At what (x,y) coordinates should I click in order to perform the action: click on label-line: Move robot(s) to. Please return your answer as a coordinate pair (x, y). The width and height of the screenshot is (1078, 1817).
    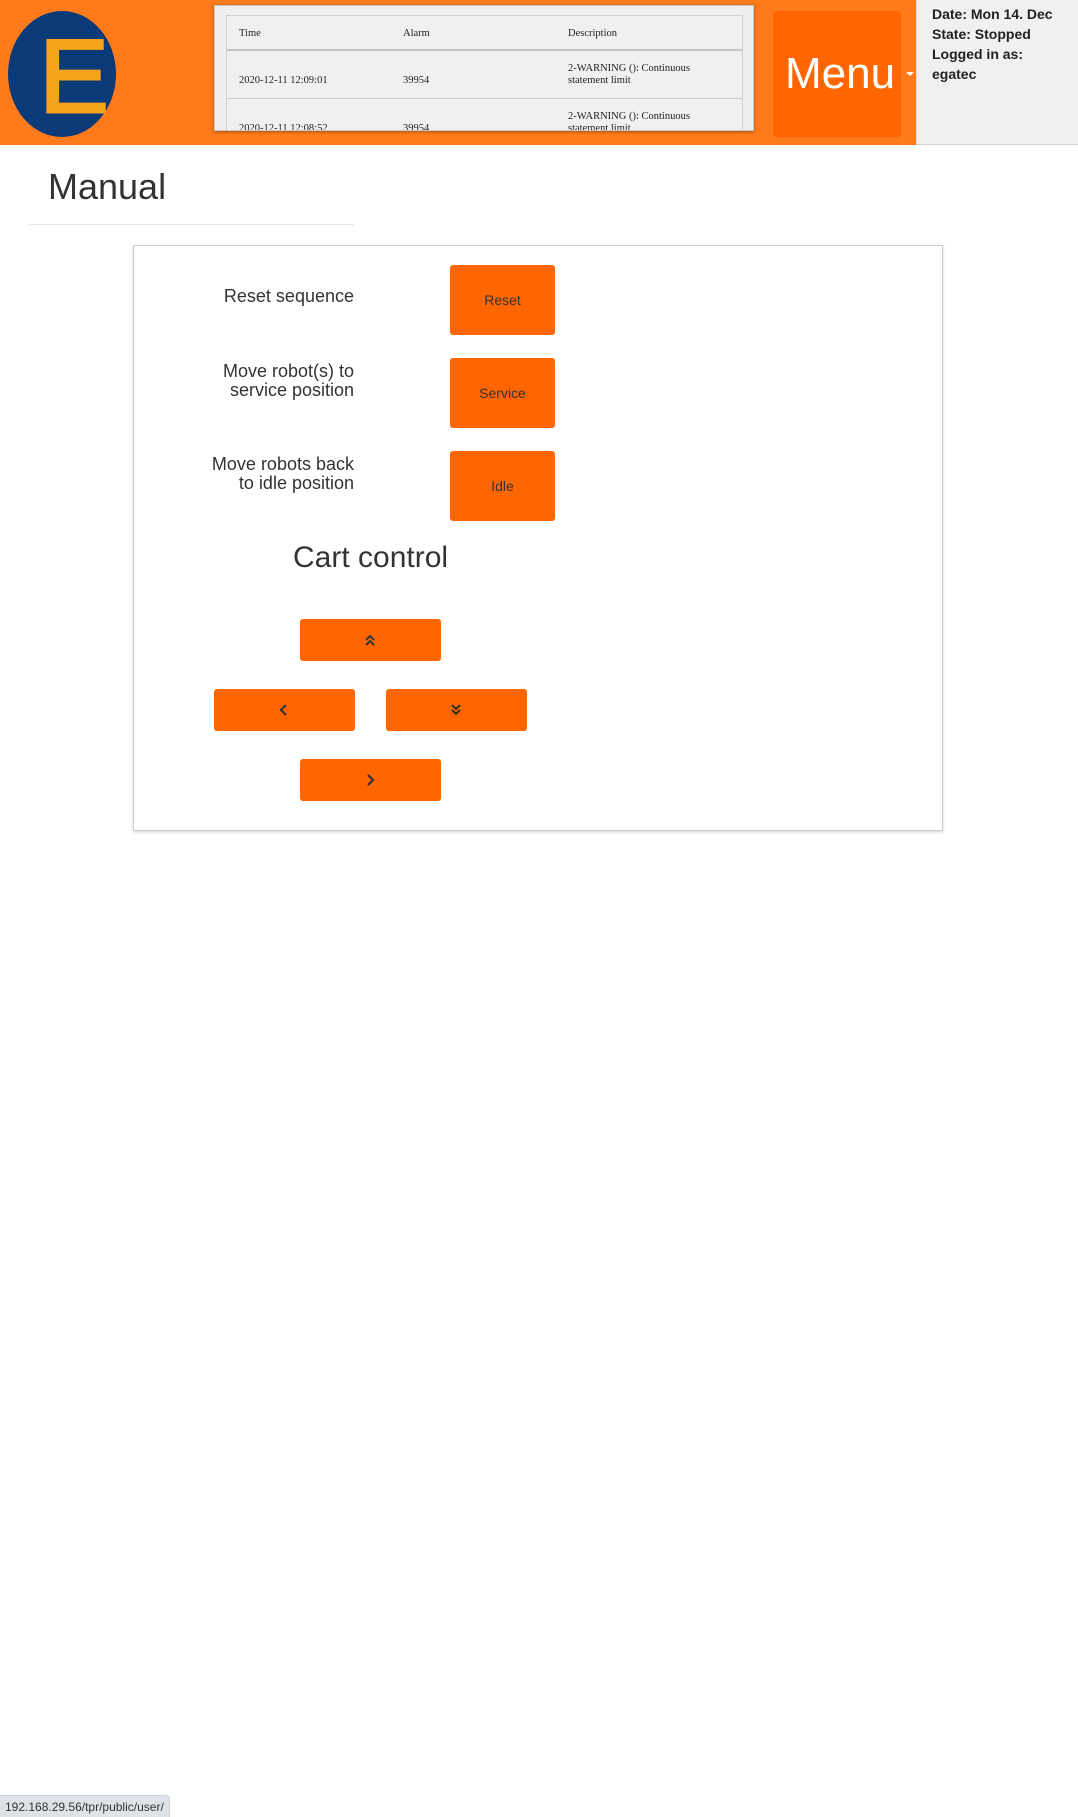
    Looking at the image, I should click on (288, 371).